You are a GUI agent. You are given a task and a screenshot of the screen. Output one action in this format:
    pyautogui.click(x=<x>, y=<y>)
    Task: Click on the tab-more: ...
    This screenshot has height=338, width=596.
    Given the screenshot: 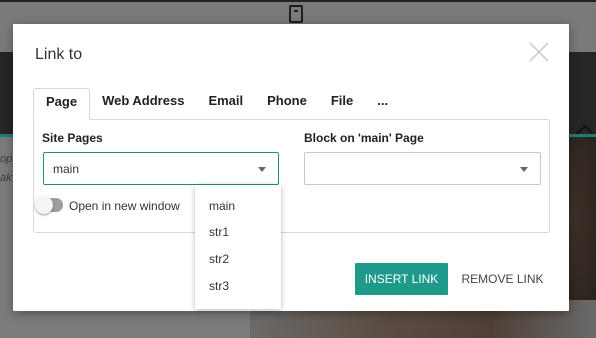 What is the action you would take?
    pyautogui.click(x=382, y=104)
    